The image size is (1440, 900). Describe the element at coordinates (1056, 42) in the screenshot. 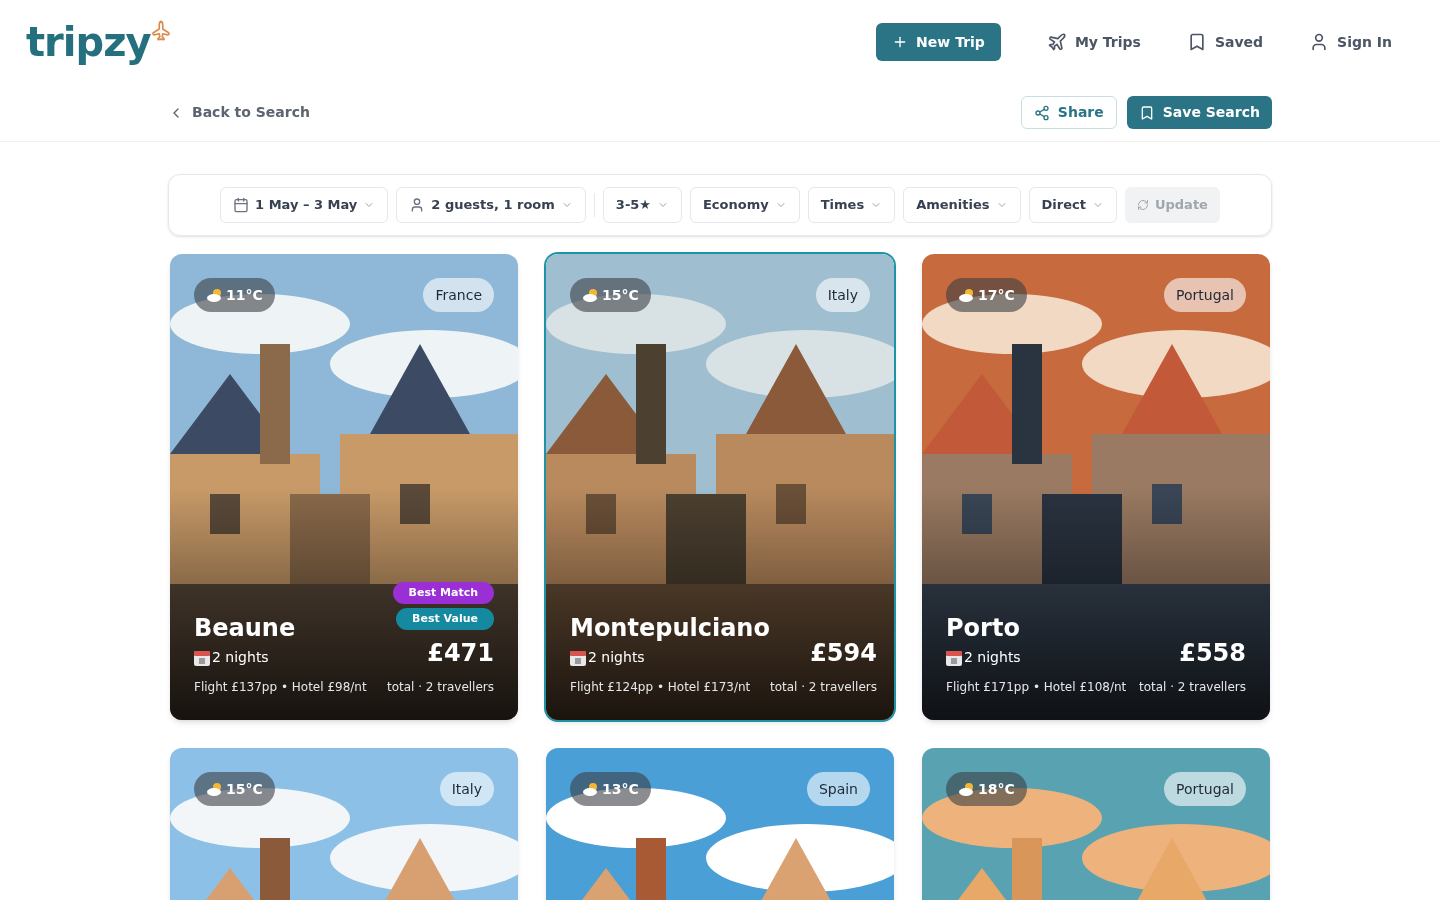

I see `plane-icon` at that location.